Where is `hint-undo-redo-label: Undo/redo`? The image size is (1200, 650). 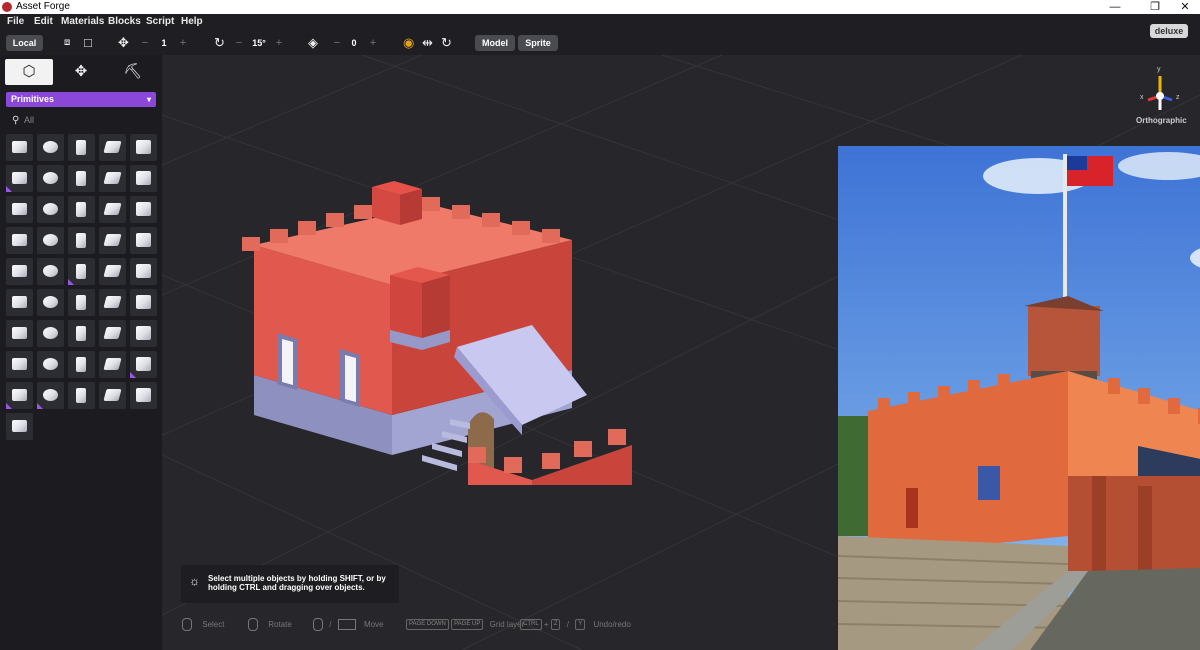 hint-undo-redo-label: Undo/redo is located at coordinates (612, 624).